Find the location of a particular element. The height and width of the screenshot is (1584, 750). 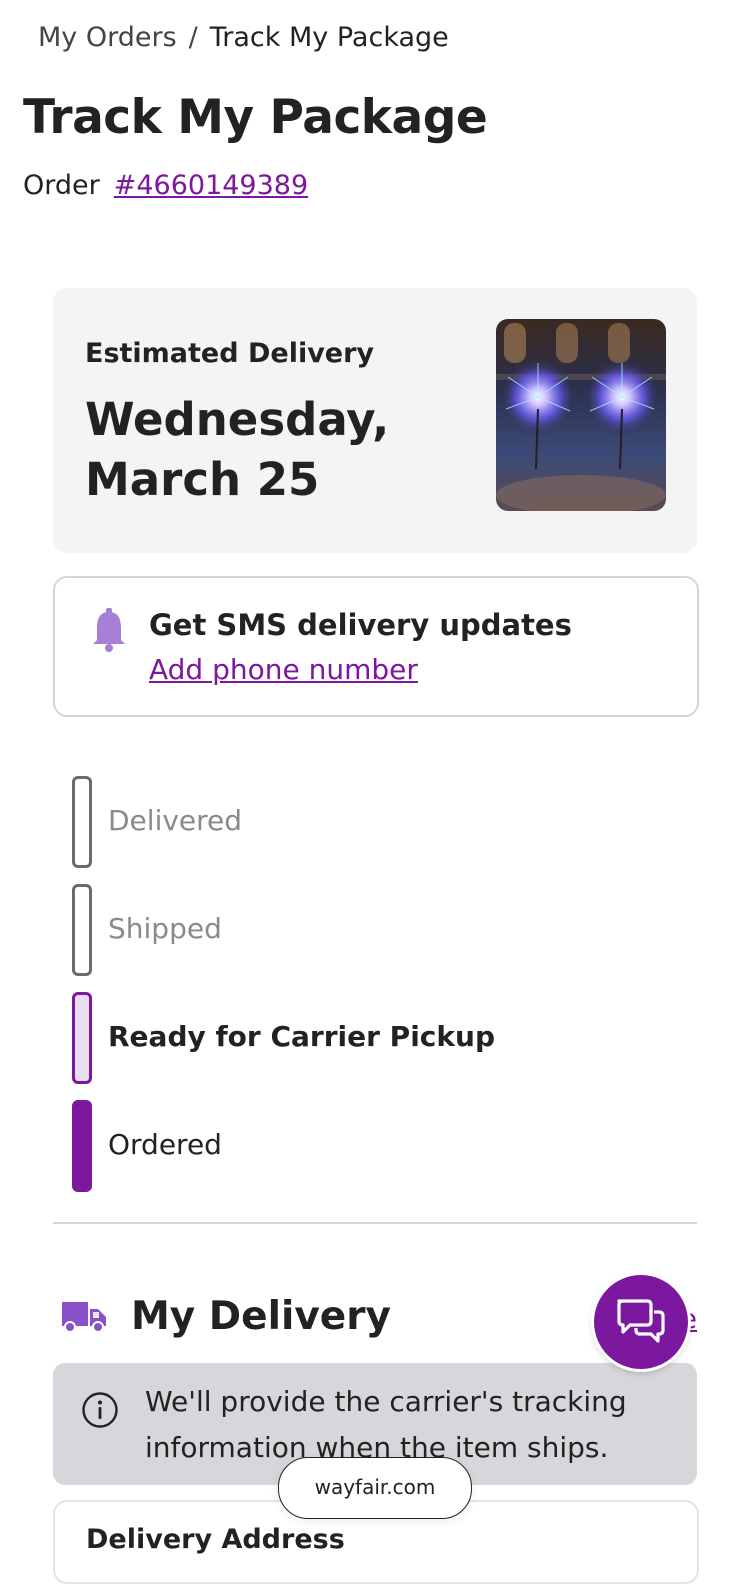

breadcrumb-current: Track My Package is located at coordinates (329, 37).